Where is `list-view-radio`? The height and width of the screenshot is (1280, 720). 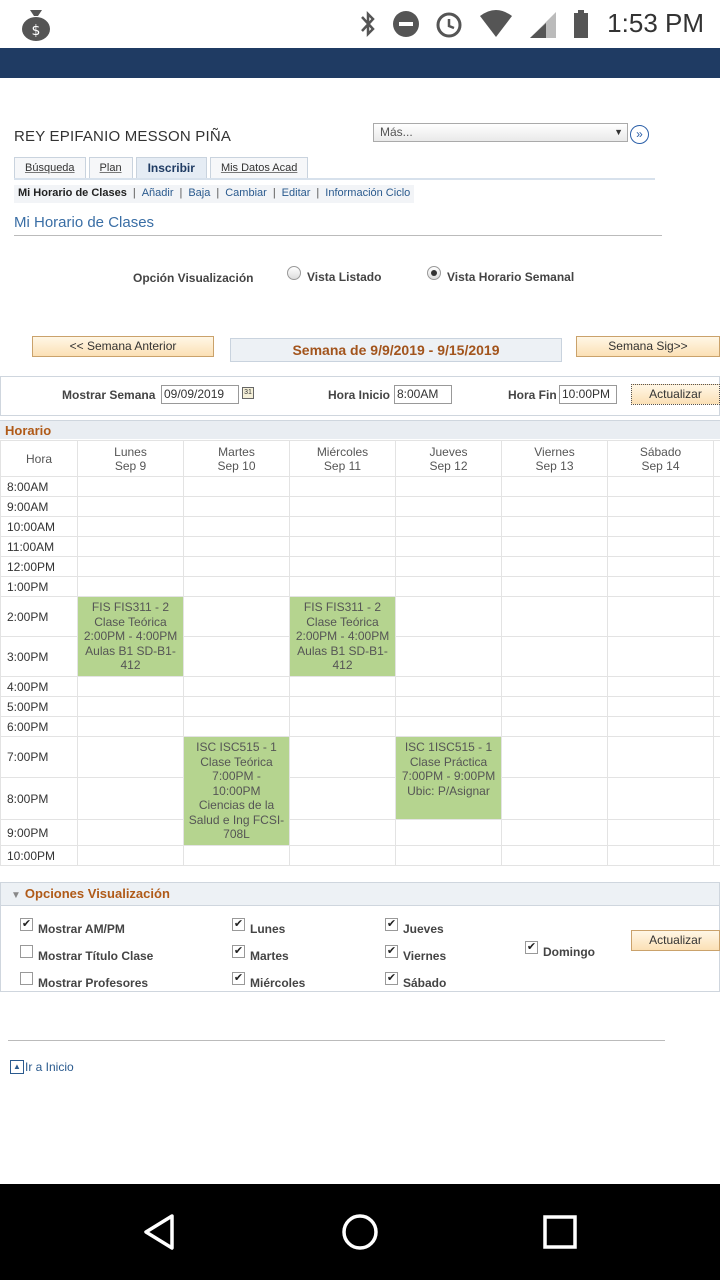 list-view-radio is located at coordinates (294, 273).